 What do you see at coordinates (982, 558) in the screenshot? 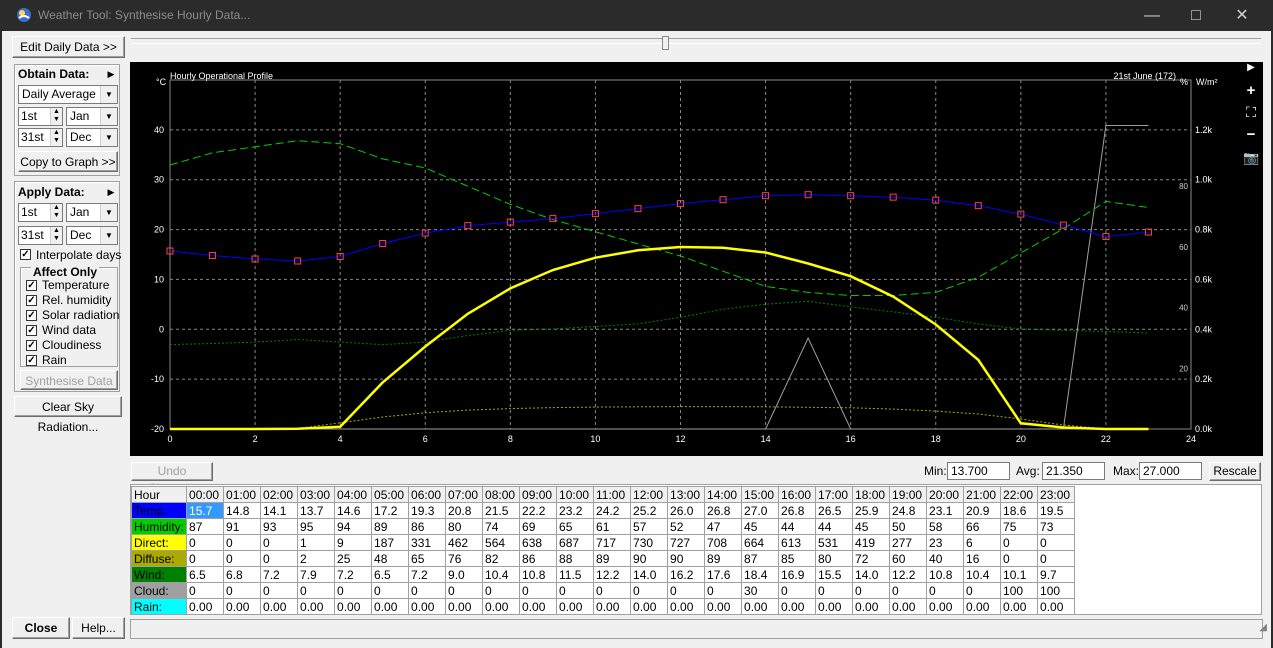
I see `grid-cell: 16` at bounding box center [982, 558].